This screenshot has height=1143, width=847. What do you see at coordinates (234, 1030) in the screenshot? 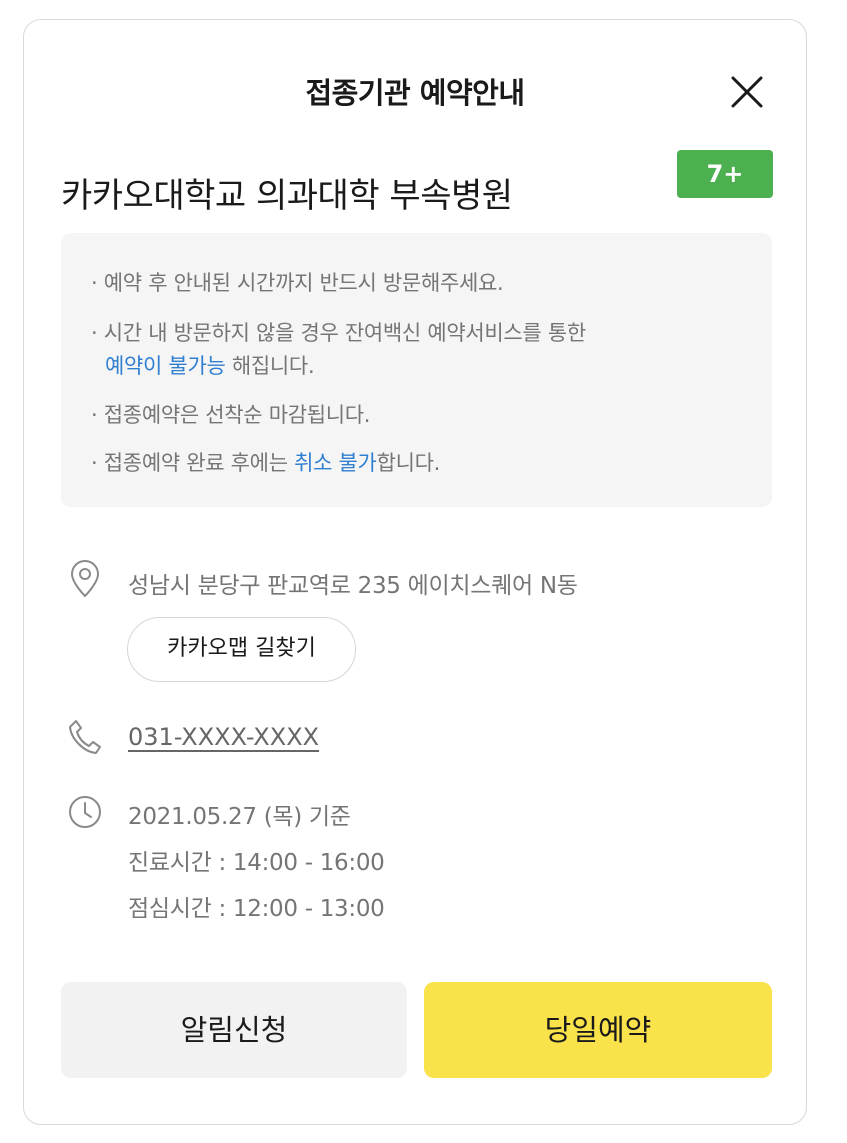
I see `notify-button: 알림신청` at bounding box center [234, 1030].